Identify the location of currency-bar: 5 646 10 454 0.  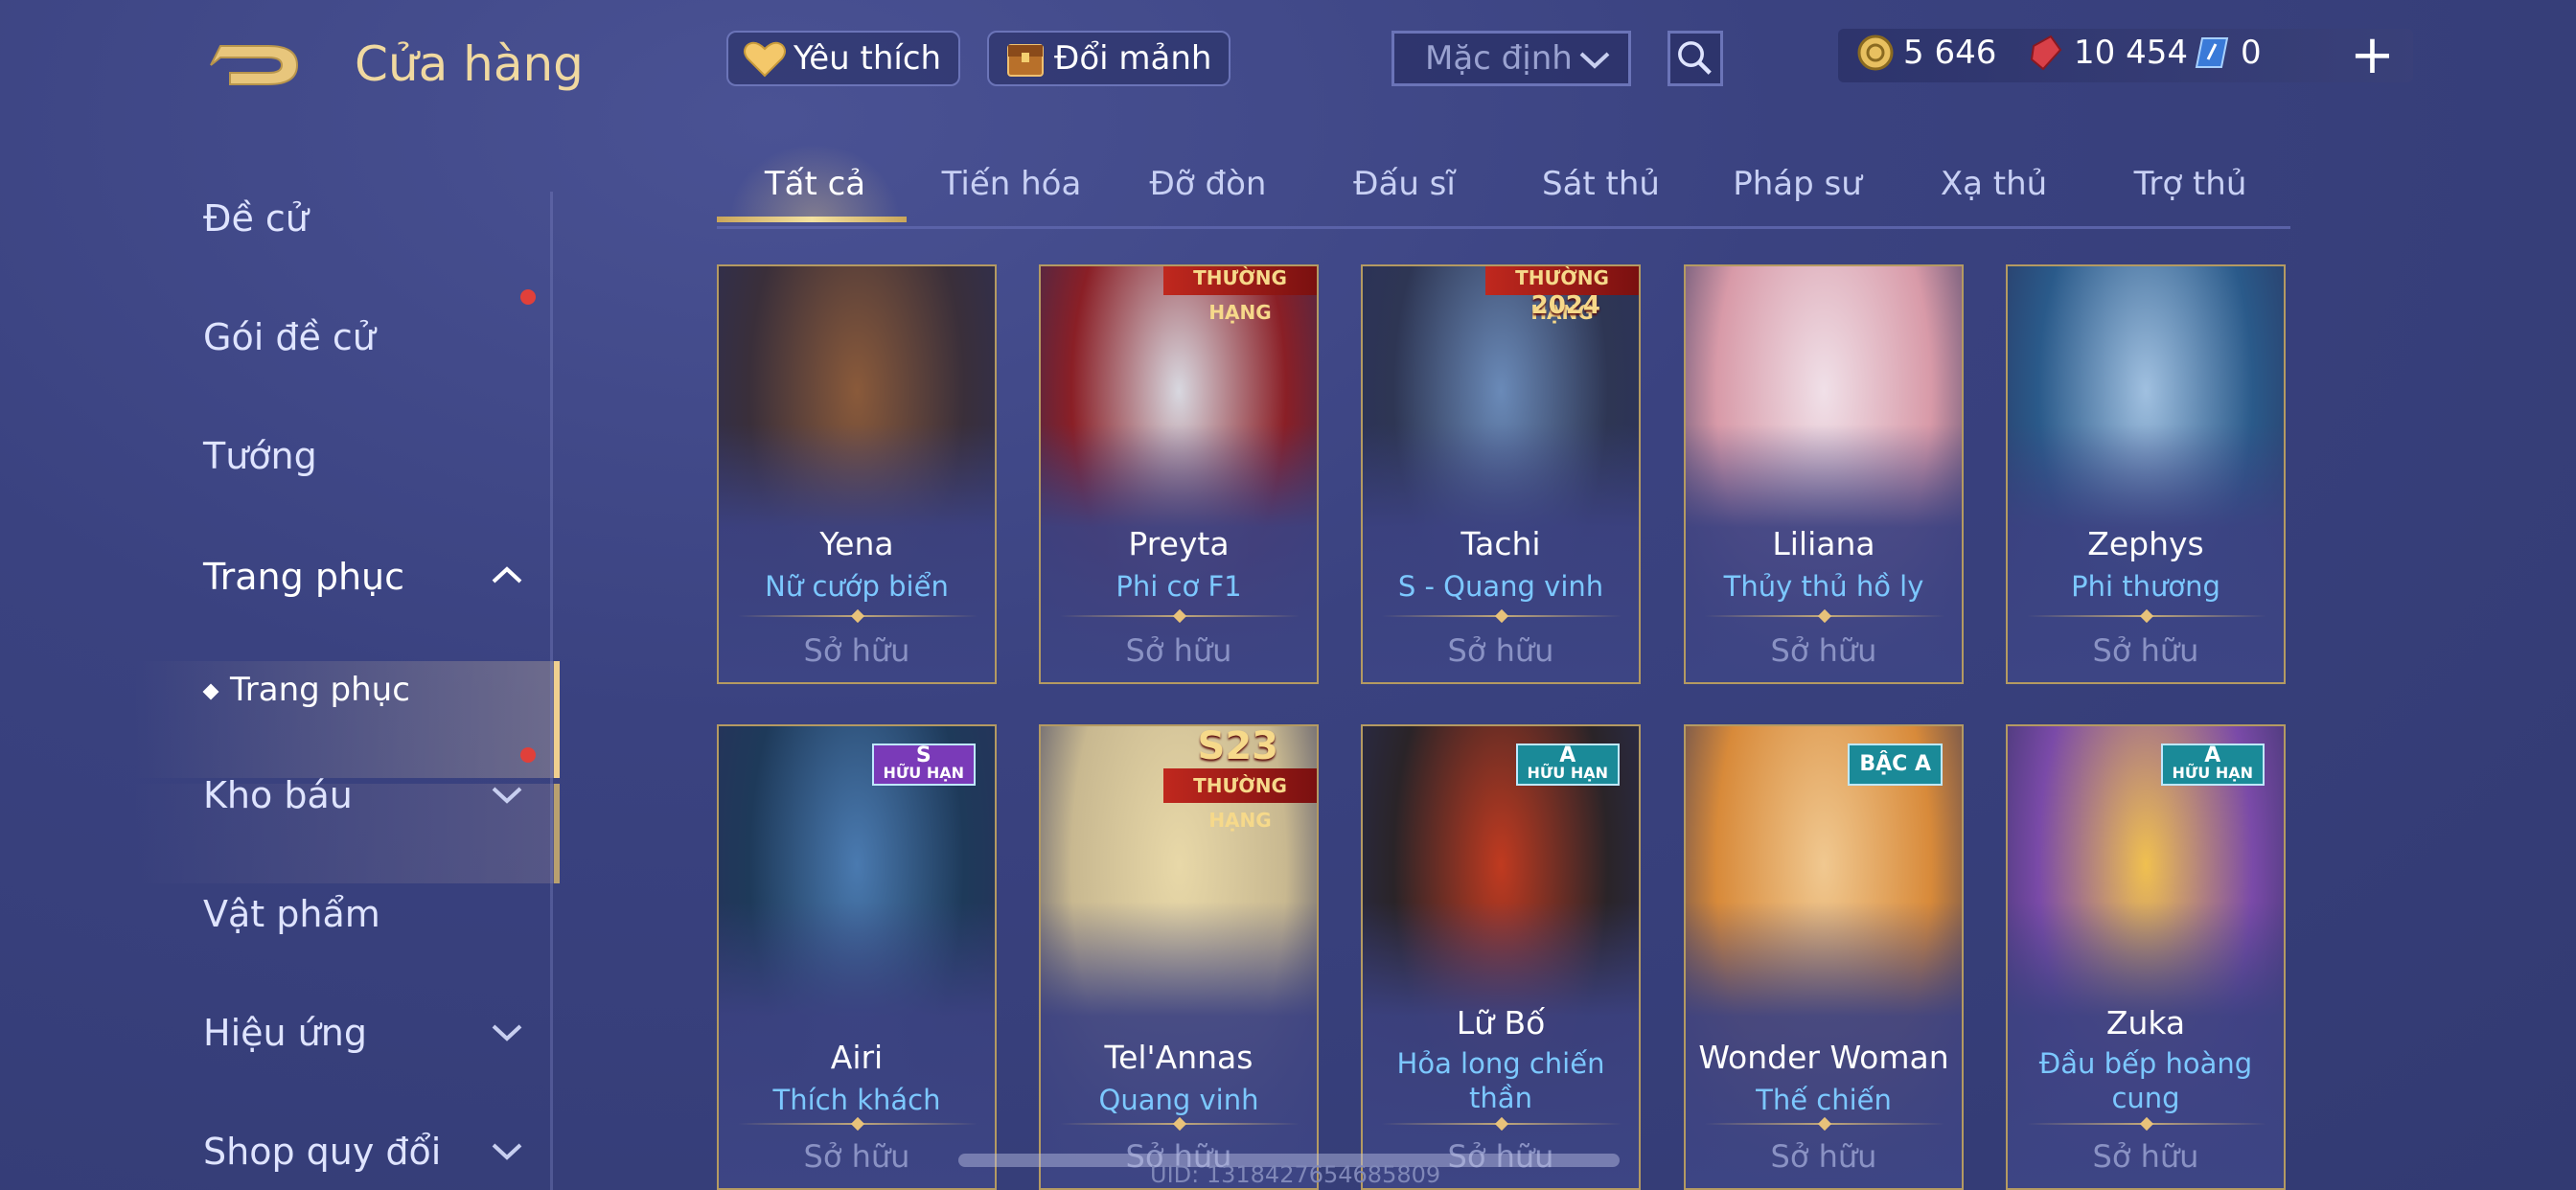
(2125, 56).